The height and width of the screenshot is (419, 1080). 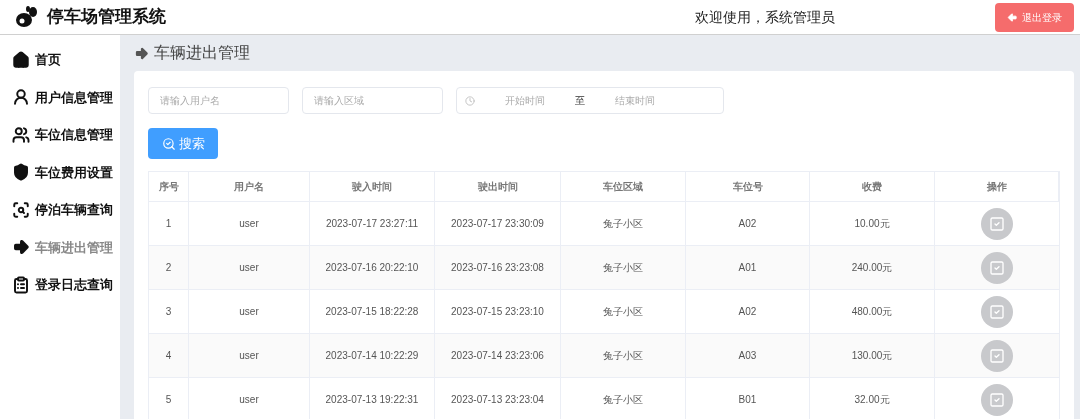 I want to click on column-header: 收费, so click(x=872, y=186).